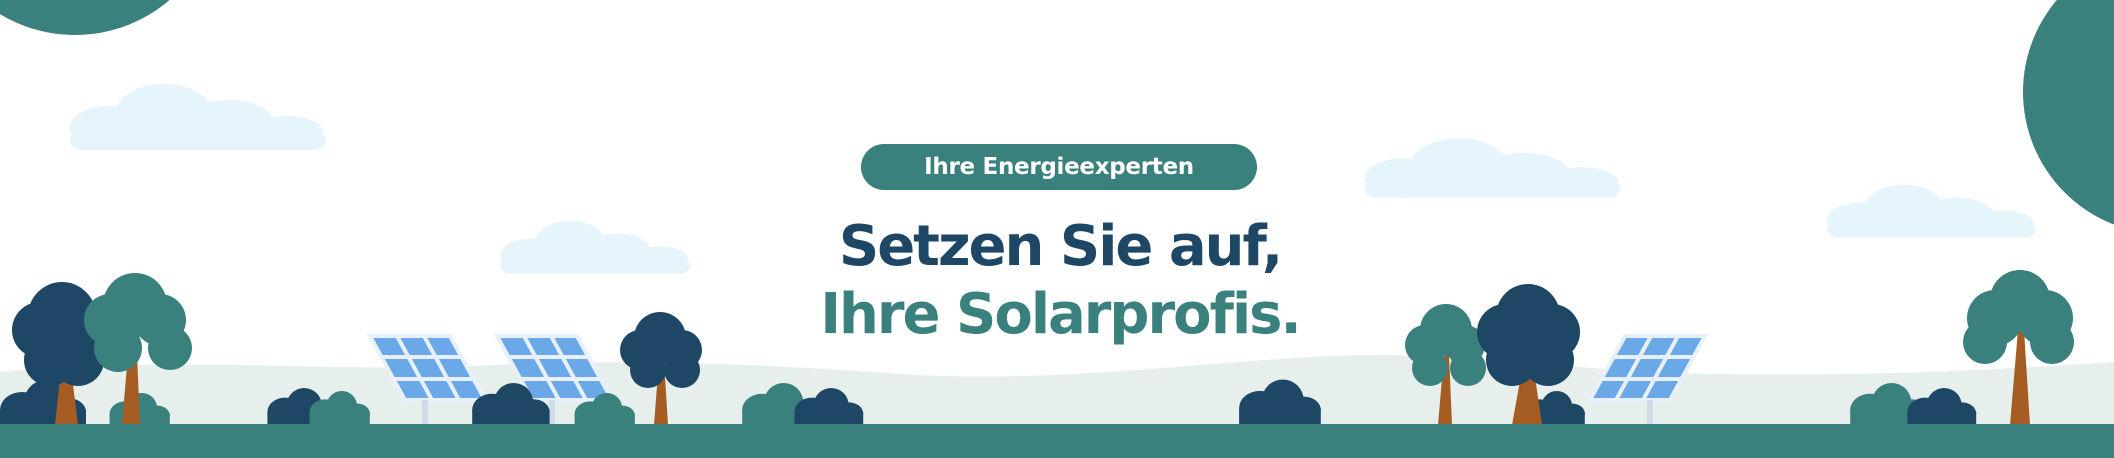 The width and height of the screenshot is (2114, 458). Describe the element at coordinates (1057, 441) in the screenshot. I see `ground-strip` at that location.